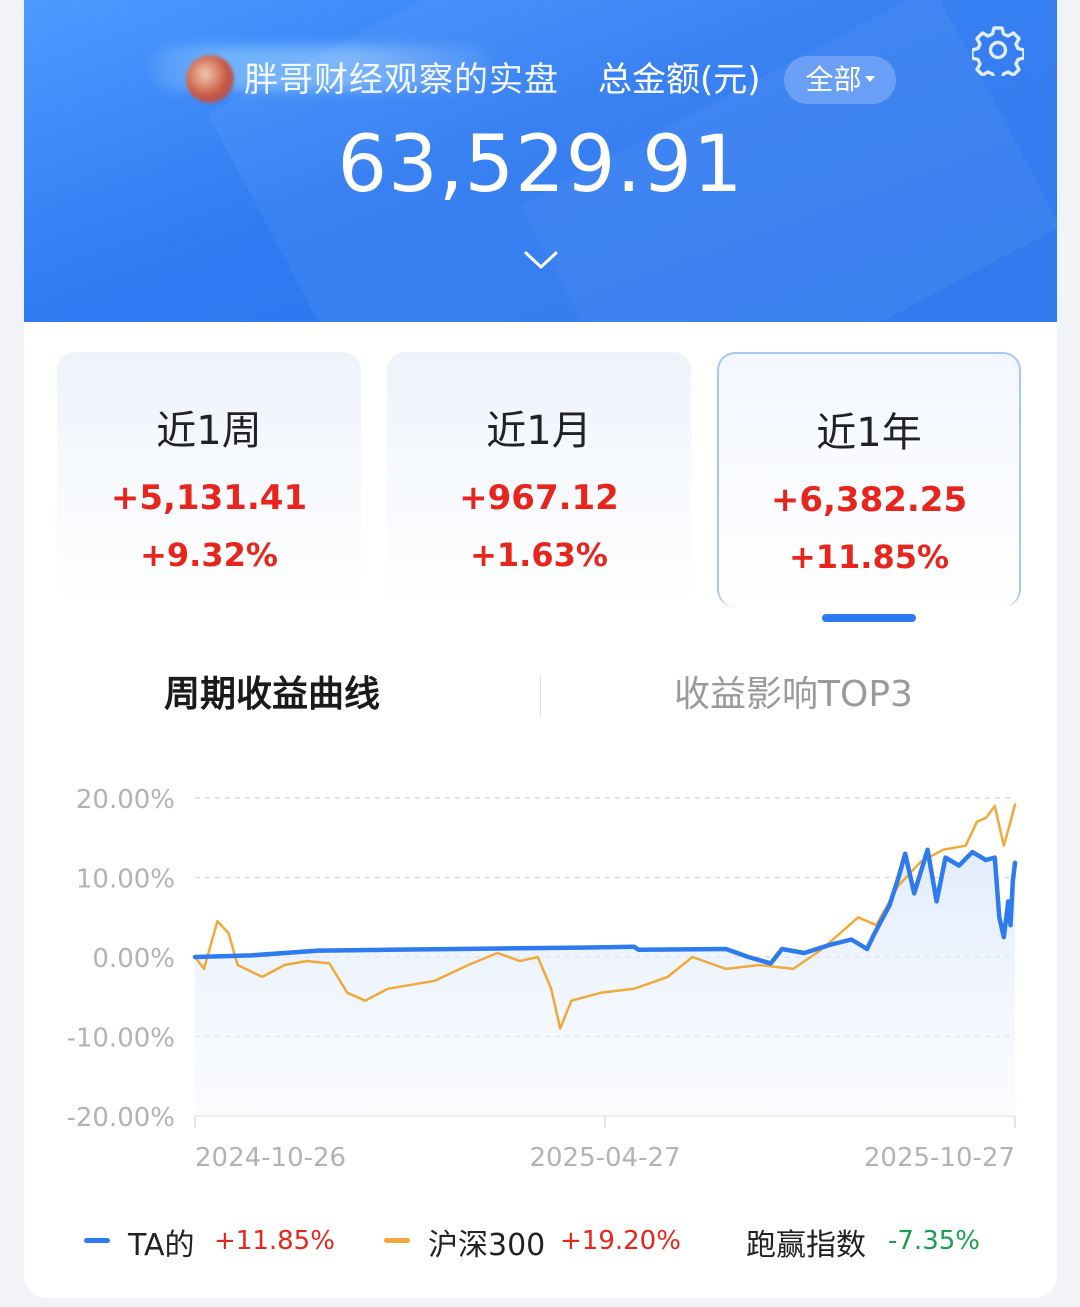  I want to click on gear-icon, so click(998, 50).